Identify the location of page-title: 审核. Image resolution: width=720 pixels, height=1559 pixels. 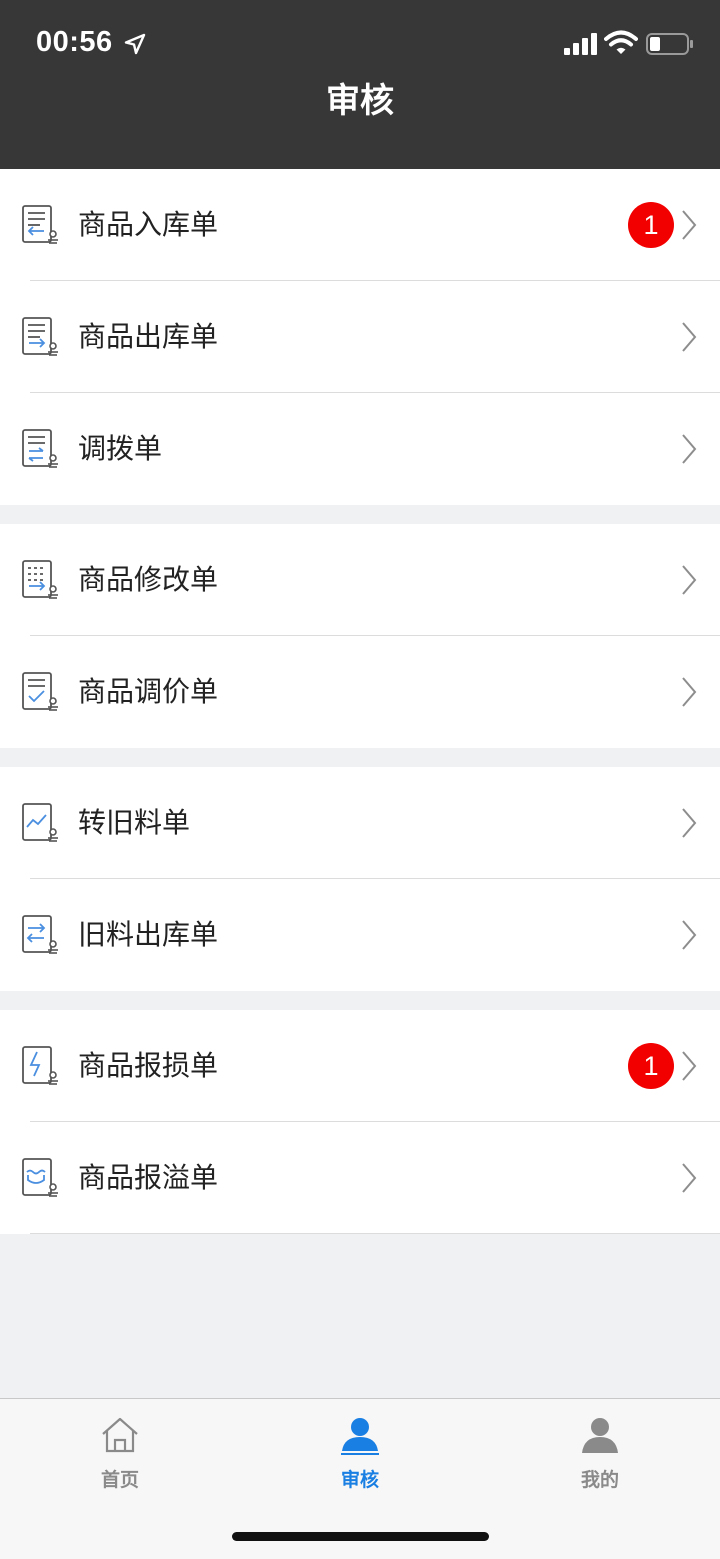
(360, 101).